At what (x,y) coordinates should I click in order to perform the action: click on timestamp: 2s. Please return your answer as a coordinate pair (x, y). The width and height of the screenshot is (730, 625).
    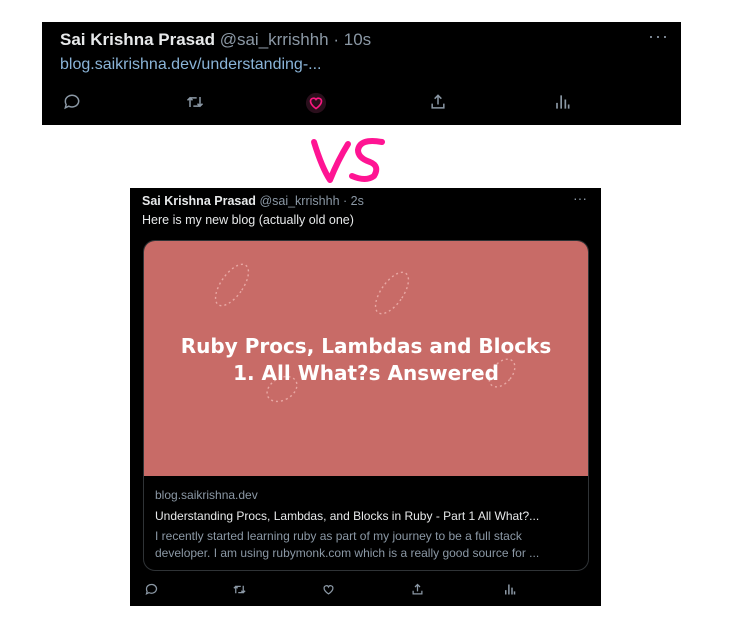
    Looking at the image, I should click on (357, 201).